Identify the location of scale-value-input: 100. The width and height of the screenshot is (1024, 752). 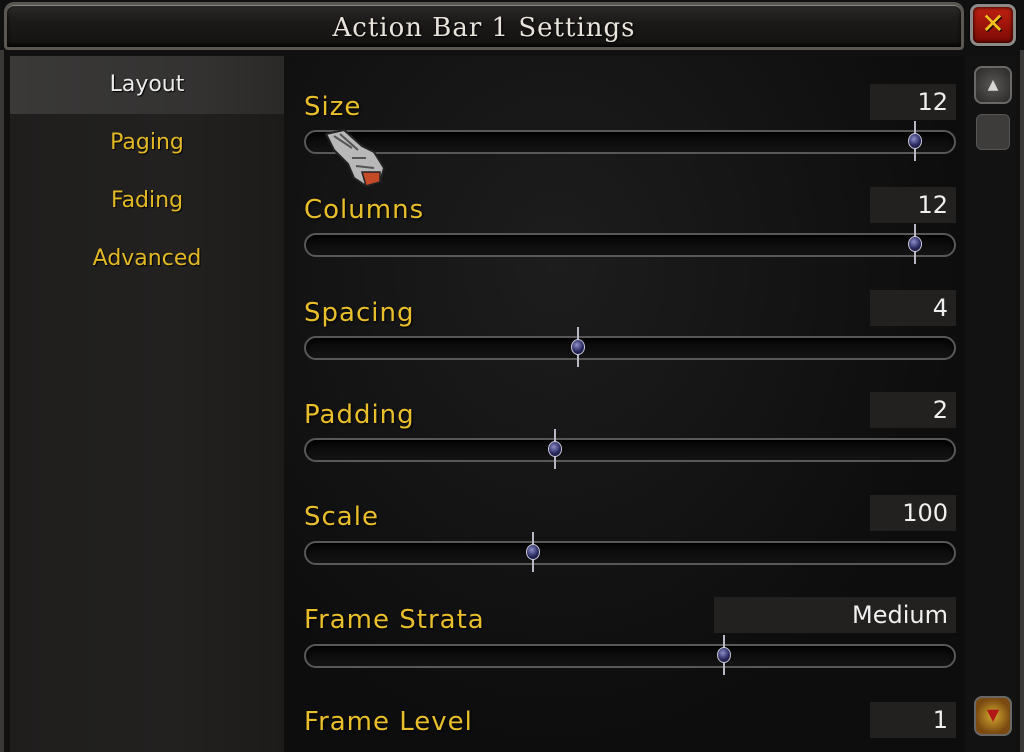
(913, 513).